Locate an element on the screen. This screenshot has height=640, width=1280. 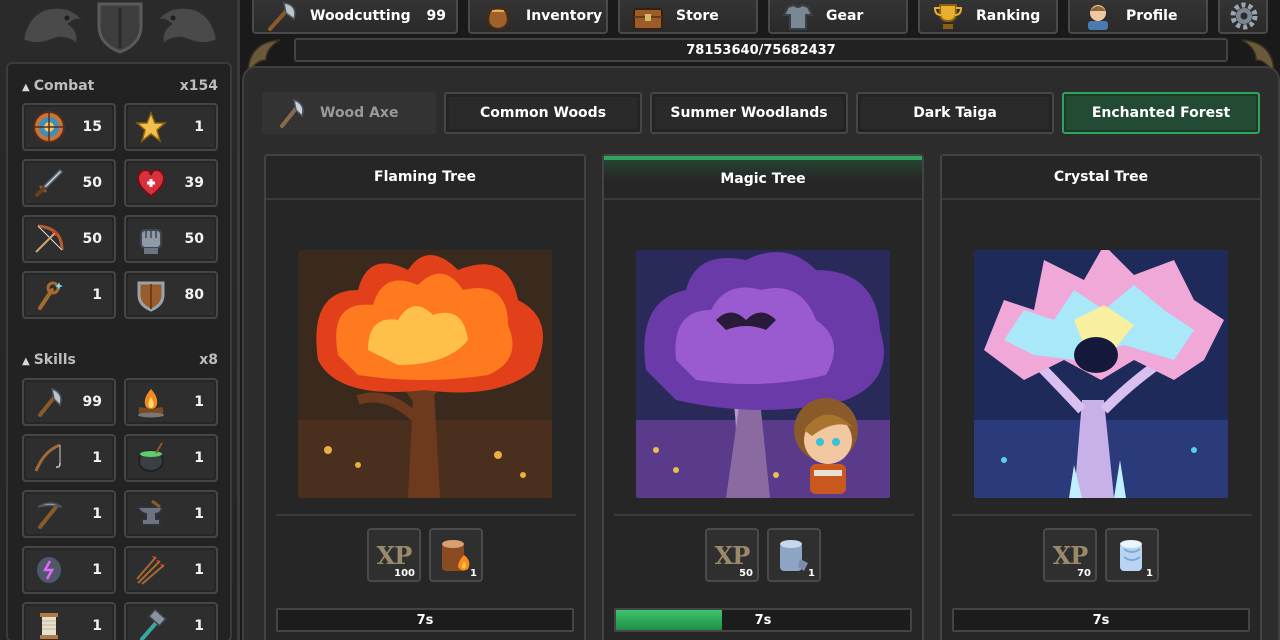
tab-enchanted-forest: Enchanted Forest is located at coordinates (1161, 113).